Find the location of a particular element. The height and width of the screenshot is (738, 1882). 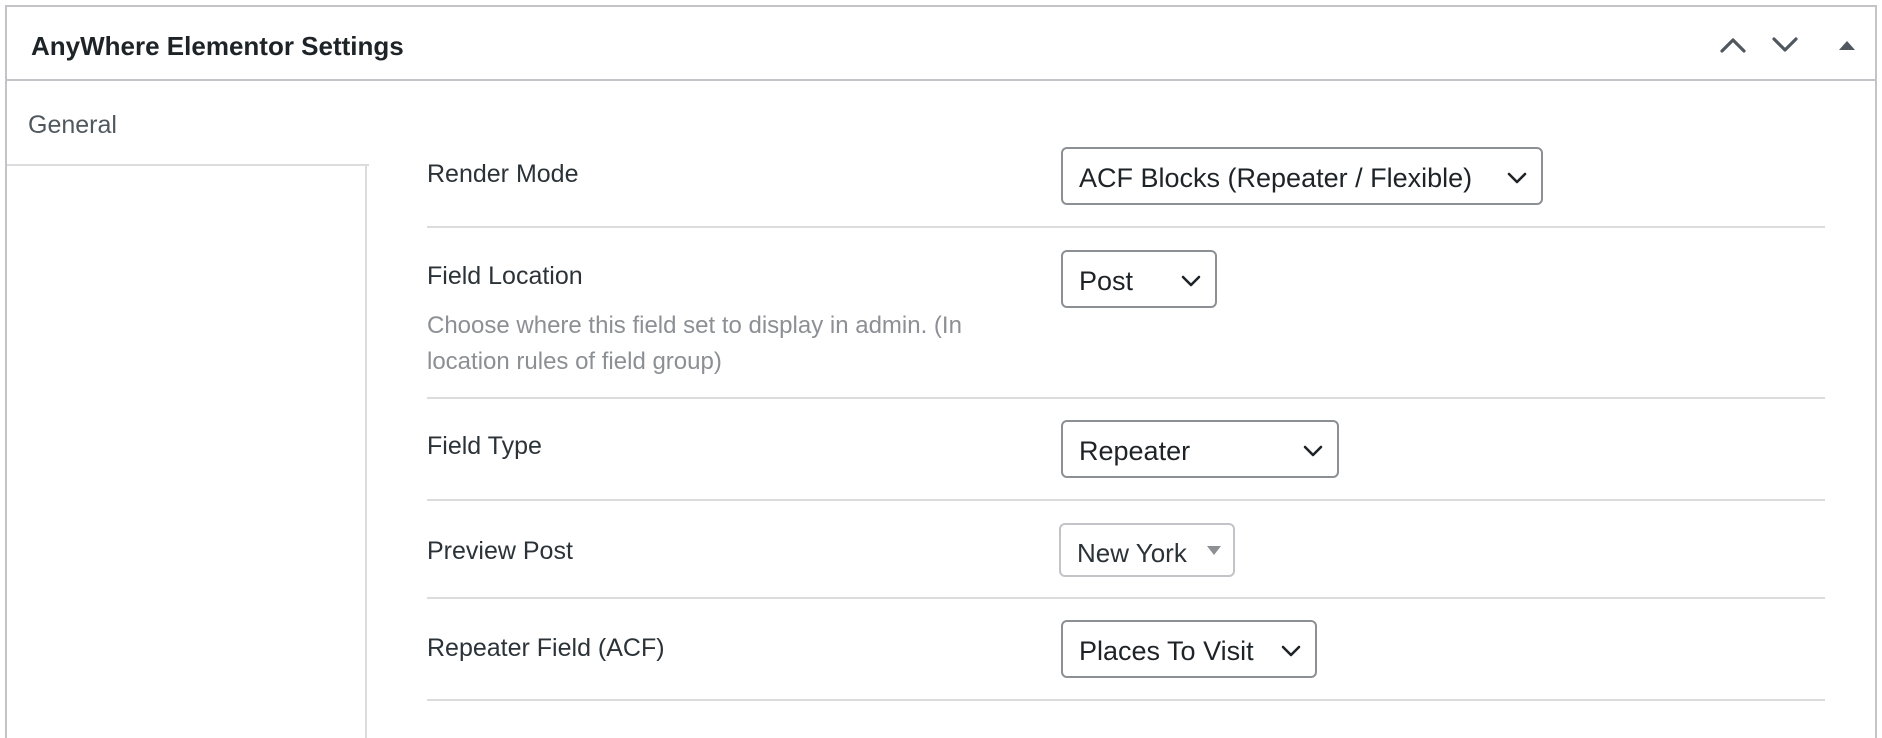

chevron-up-icon is located at coordinates (1733, 45).